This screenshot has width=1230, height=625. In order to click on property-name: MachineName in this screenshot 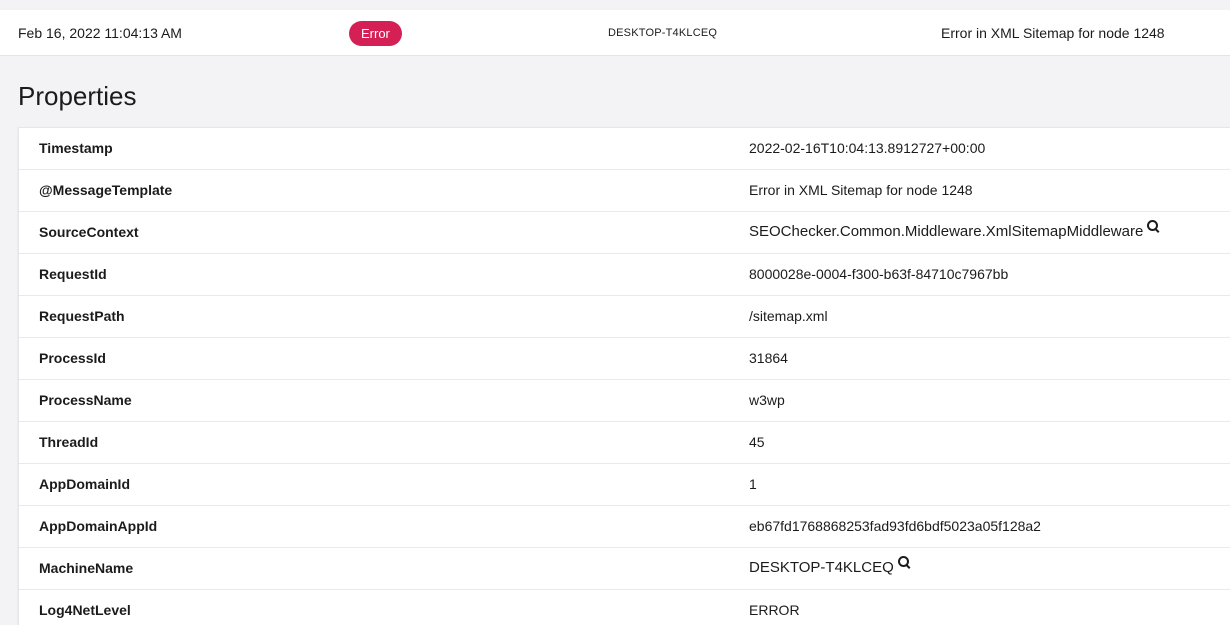, I will do `click(86, 568)`.